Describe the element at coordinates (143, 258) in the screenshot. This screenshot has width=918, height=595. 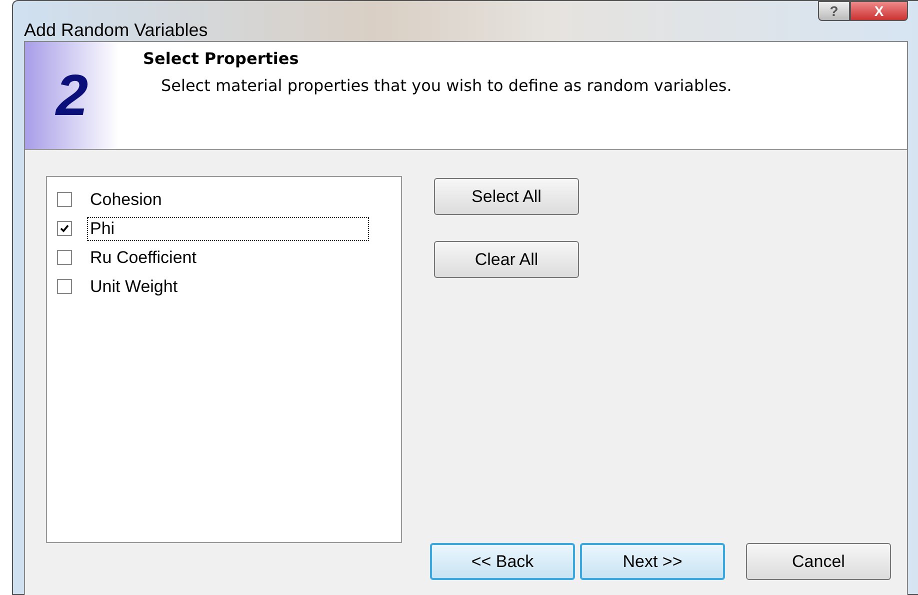
I see `property-label: Ru Coefficient` at that location.